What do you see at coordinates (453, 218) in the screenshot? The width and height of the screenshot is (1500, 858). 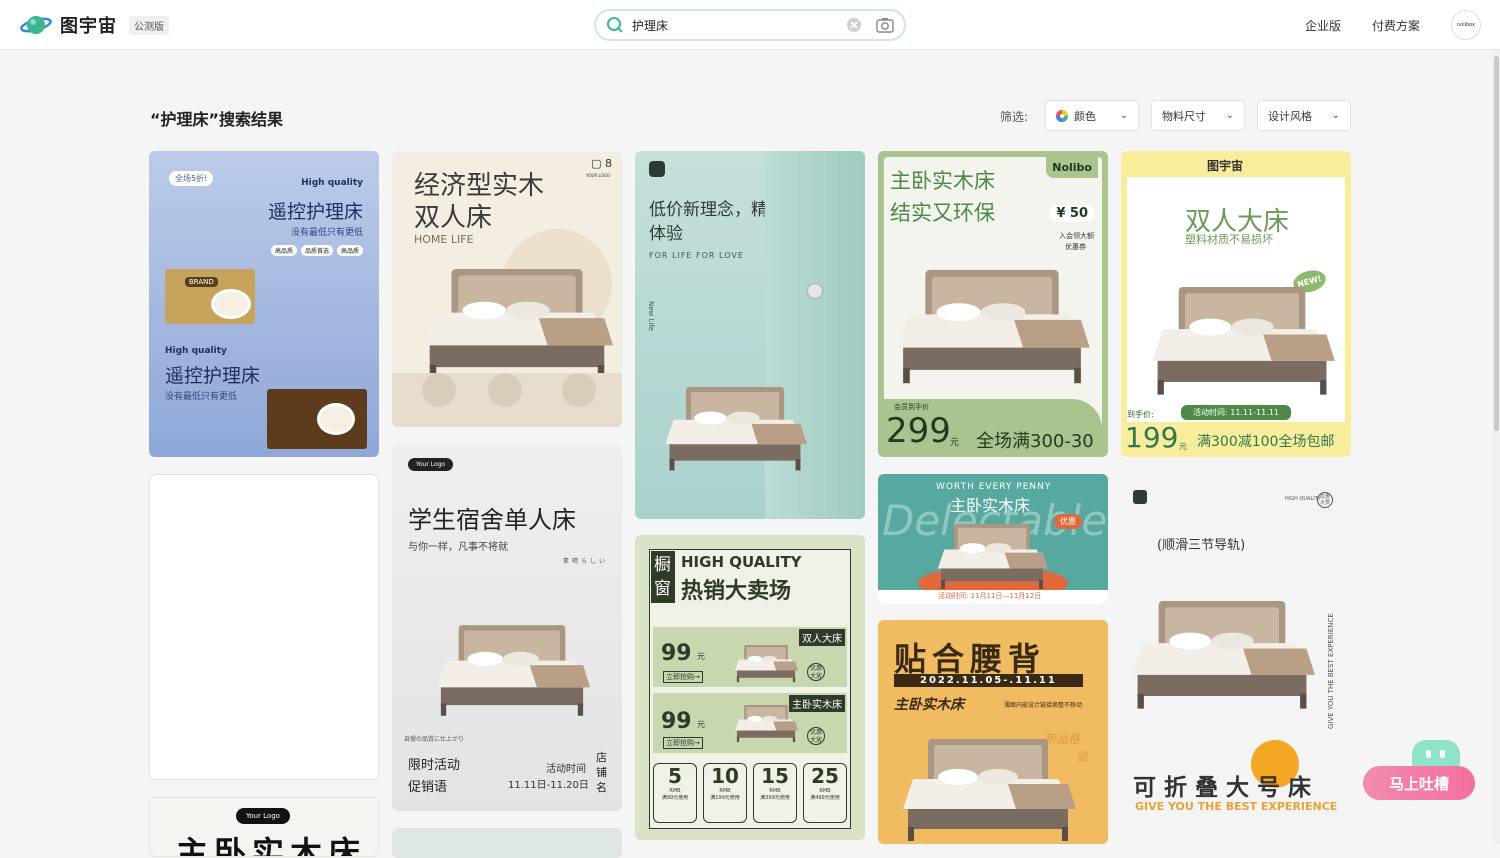 I see `card-title: 双人床` at bounding box center [453, 218].